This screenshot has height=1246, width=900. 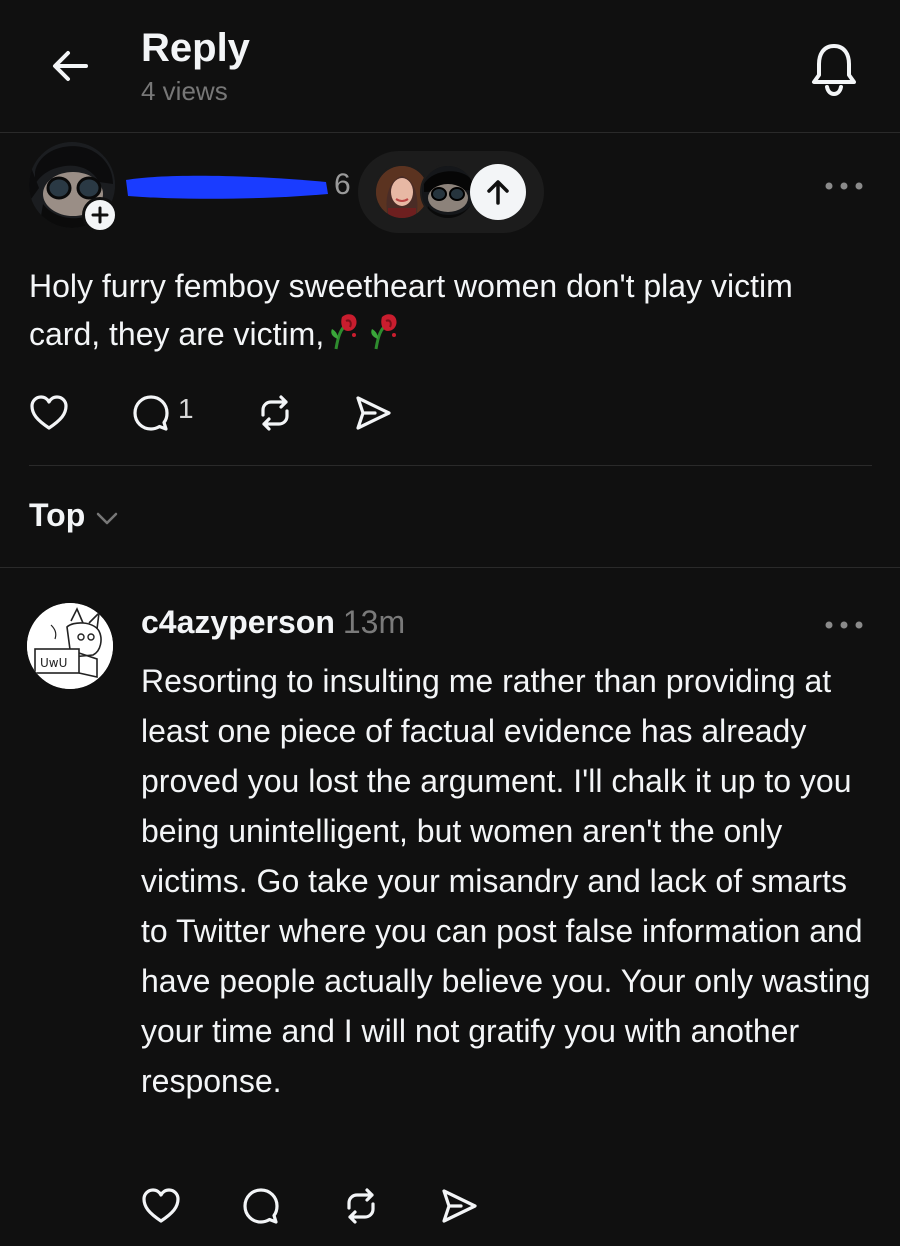 What do you see at coordinates (374, 622) in the screenshot?
I see `timestamp: 13m` at bounding box center [374, 622].